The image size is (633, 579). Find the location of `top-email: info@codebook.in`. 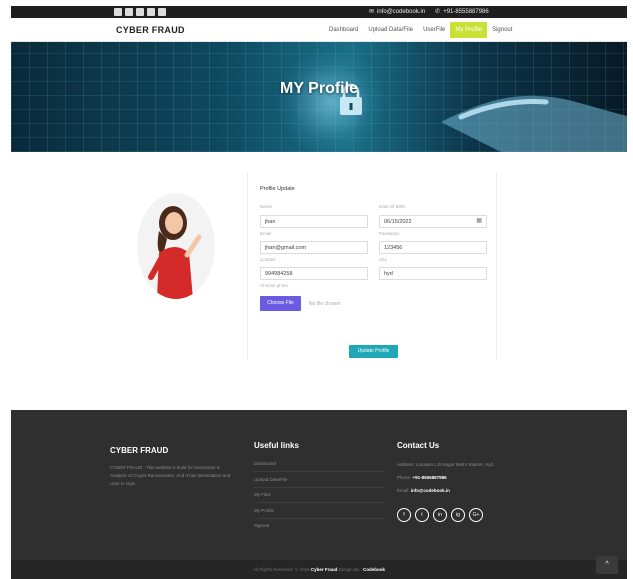

top-email: info@codebook.in is located at coordinates (401, 12).